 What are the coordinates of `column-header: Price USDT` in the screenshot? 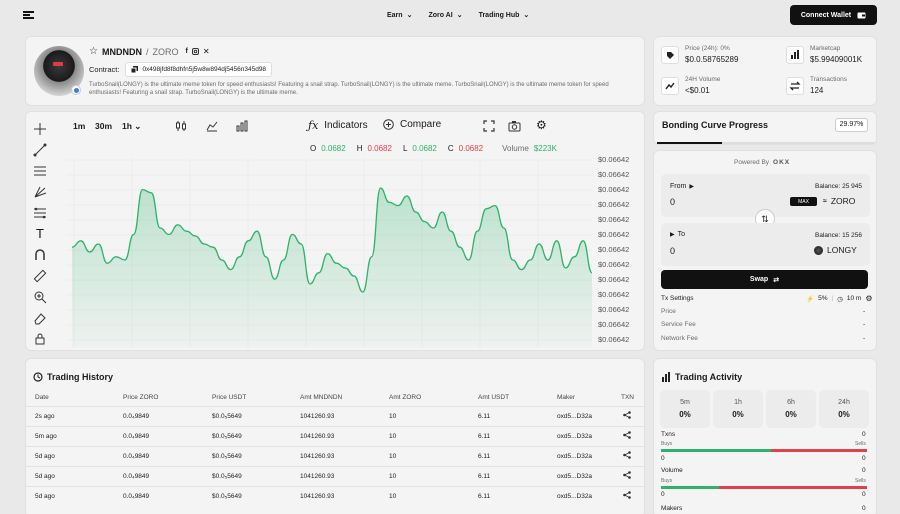 It's located at (229, 397).